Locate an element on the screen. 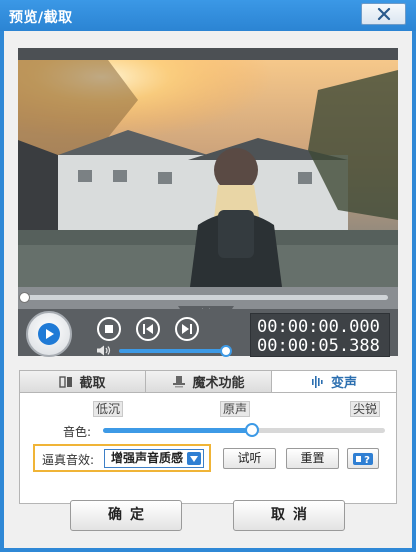 This screenshot has width=416, height=552. help-icon: ? is located at coordinates (363, 459).